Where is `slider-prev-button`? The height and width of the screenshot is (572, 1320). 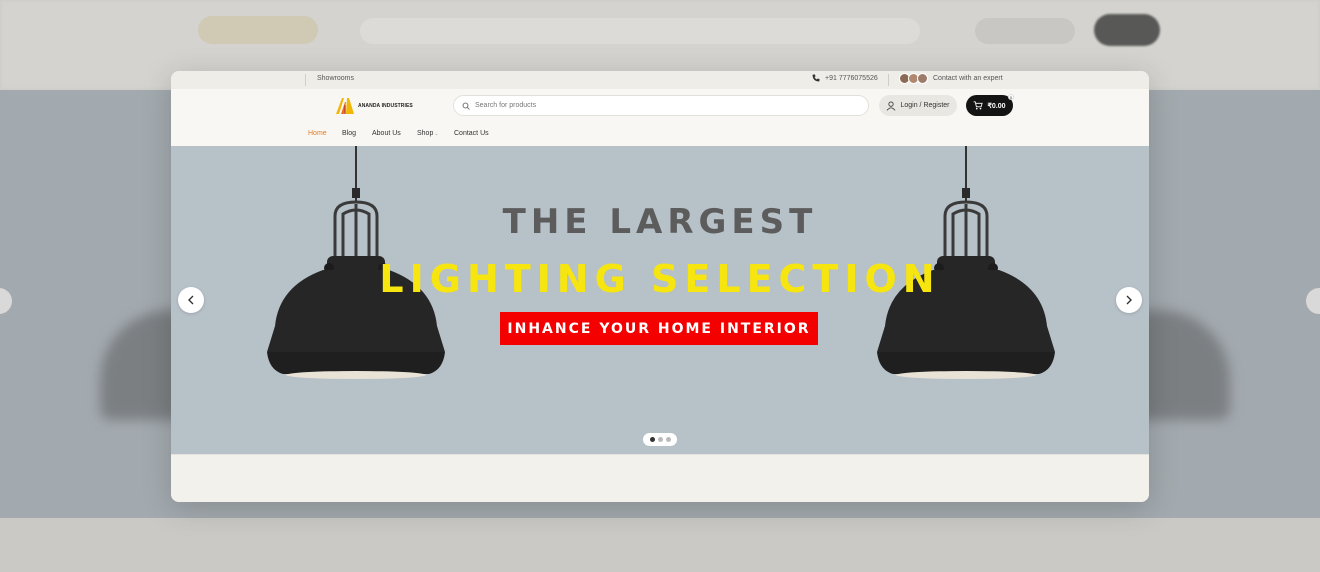 slider-prev-button is located at coordinates (191, 300).